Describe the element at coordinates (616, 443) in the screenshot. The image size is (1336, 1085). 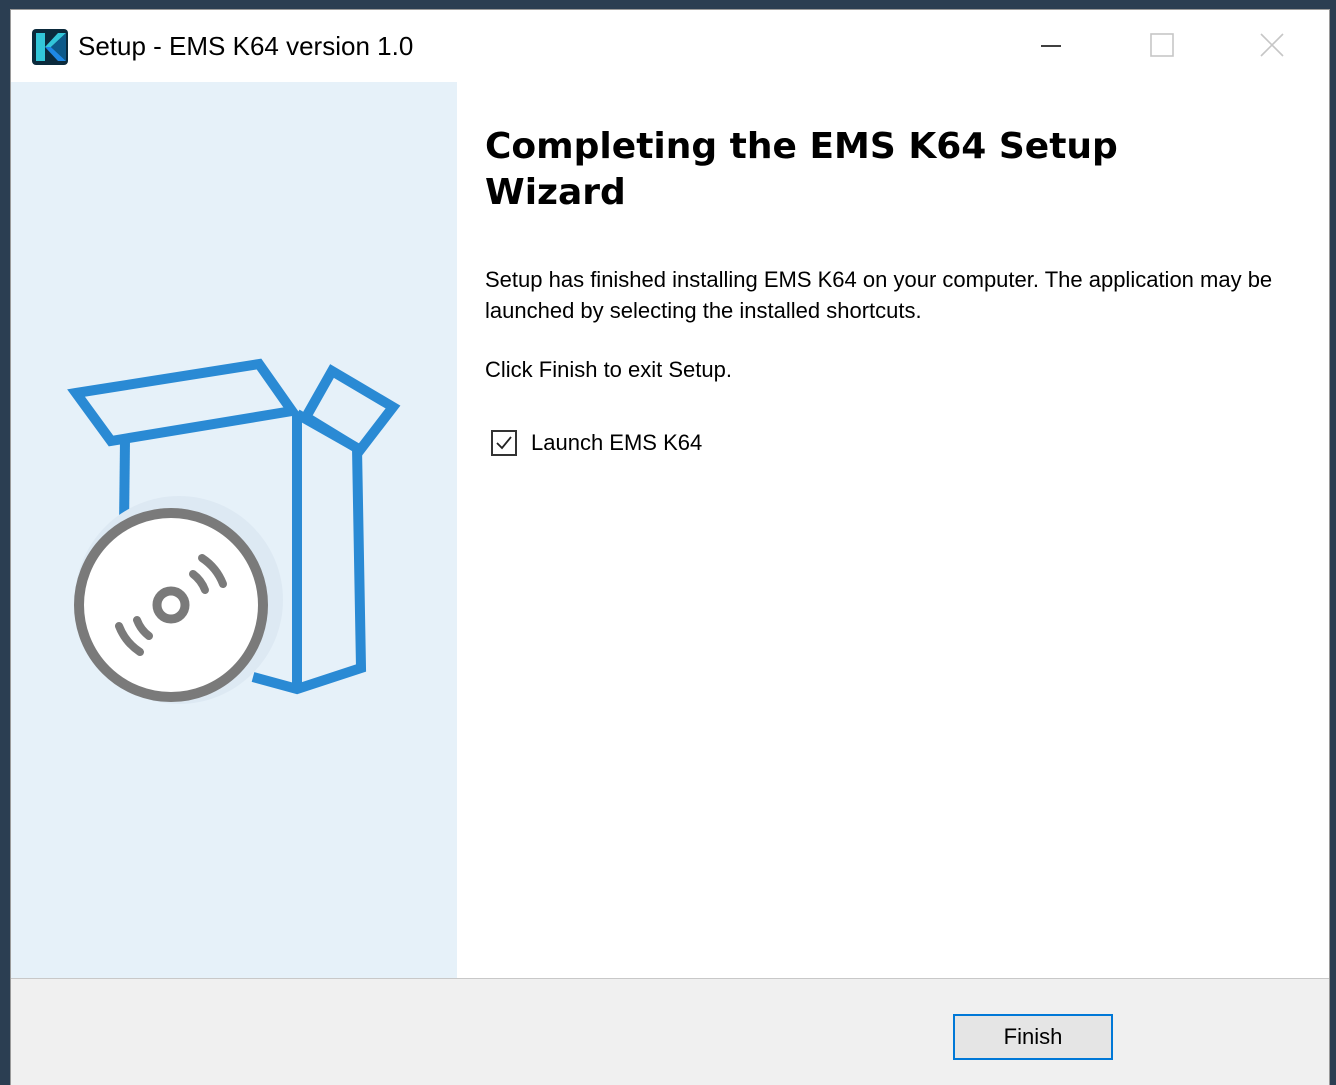
I see `launch-checkbox-label: Launch EMS K64` at that location.